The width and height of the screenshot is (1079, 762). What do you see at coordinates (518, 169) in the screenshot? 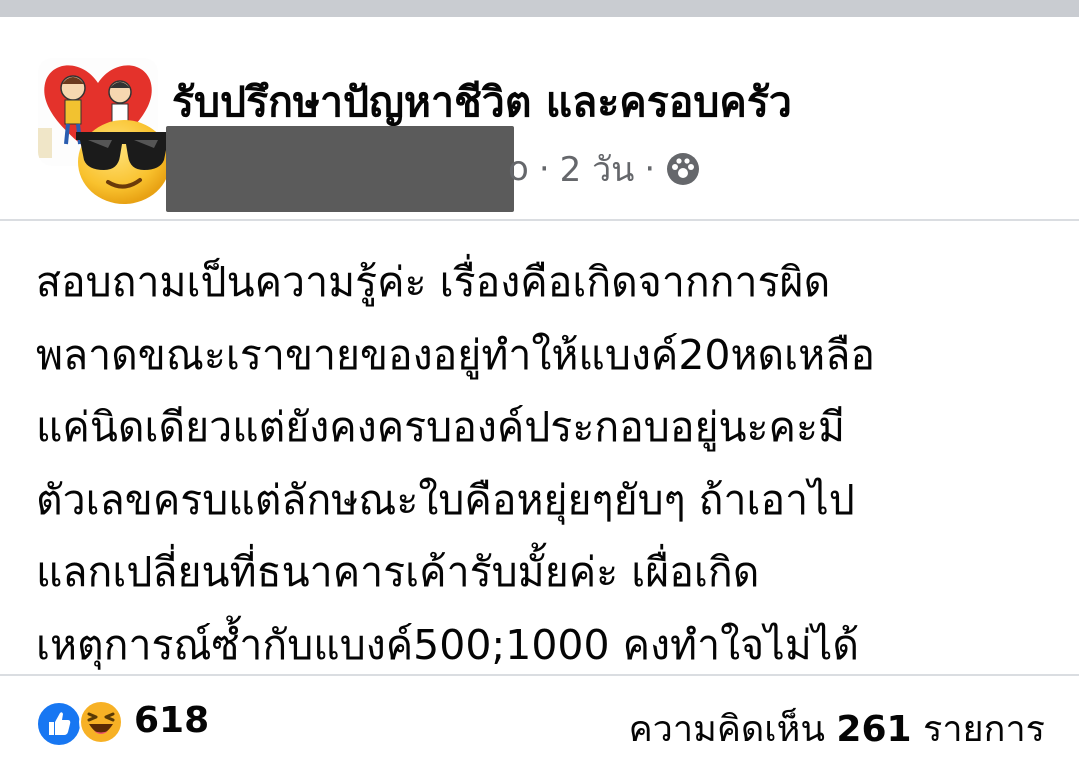
I see `author-name-partial: o` at bounding box center [518, 169].